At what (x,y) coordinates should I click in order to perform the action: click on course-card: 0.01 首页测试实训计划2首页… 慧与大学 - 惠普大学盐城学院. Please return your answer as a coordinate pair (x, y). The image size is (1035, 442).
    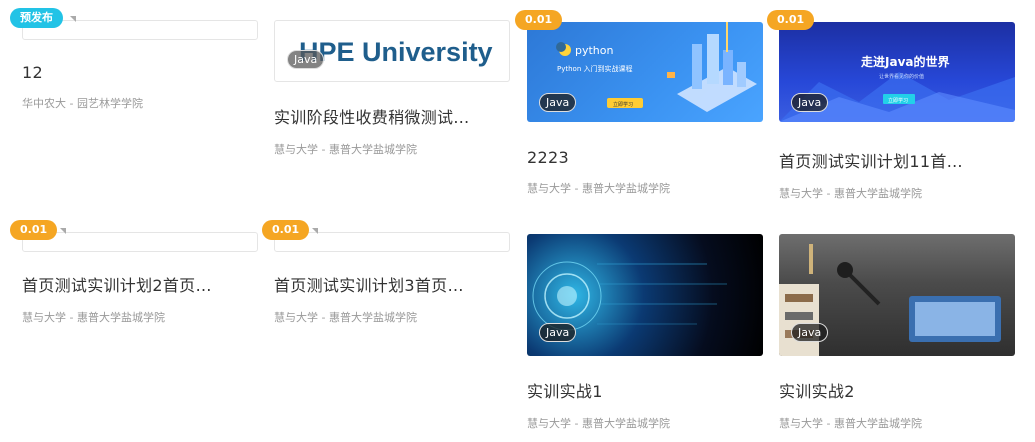
    Looking at the image, I should click on (134, 272).